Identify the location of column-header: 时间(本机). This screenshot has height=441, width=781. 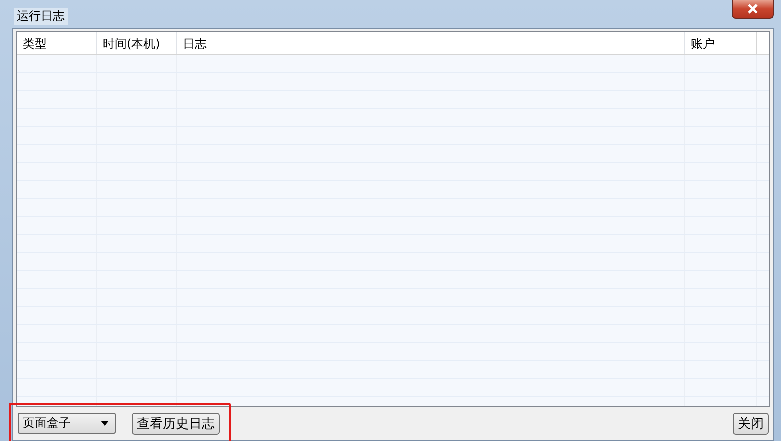
(137, 43).